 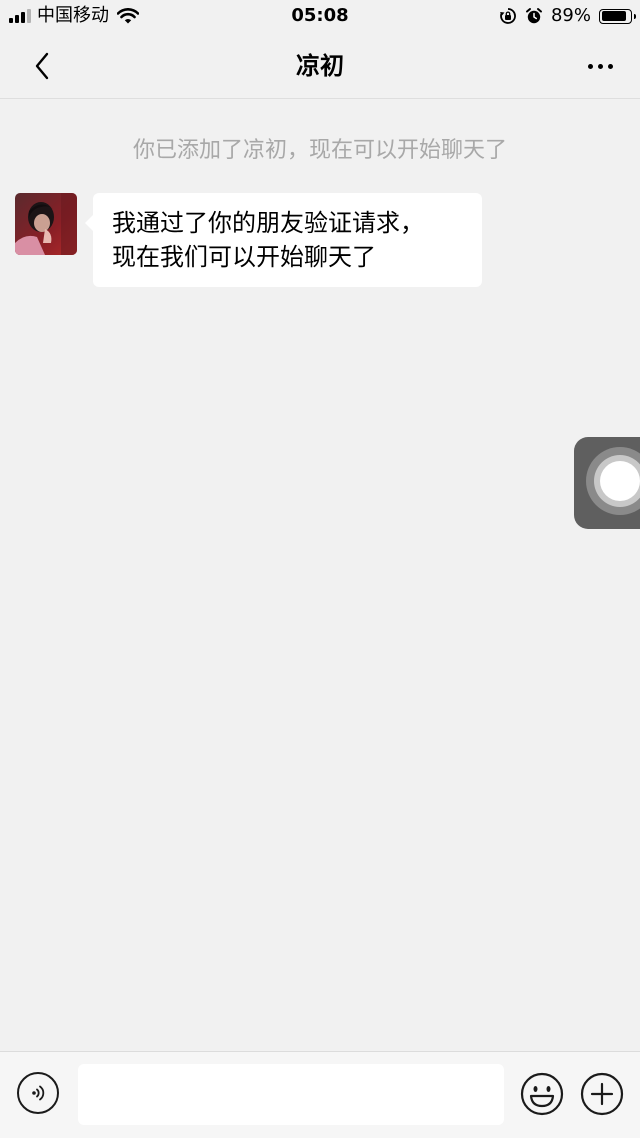 I want to click on battery-percent: 89%, so click(x=570, y=15).